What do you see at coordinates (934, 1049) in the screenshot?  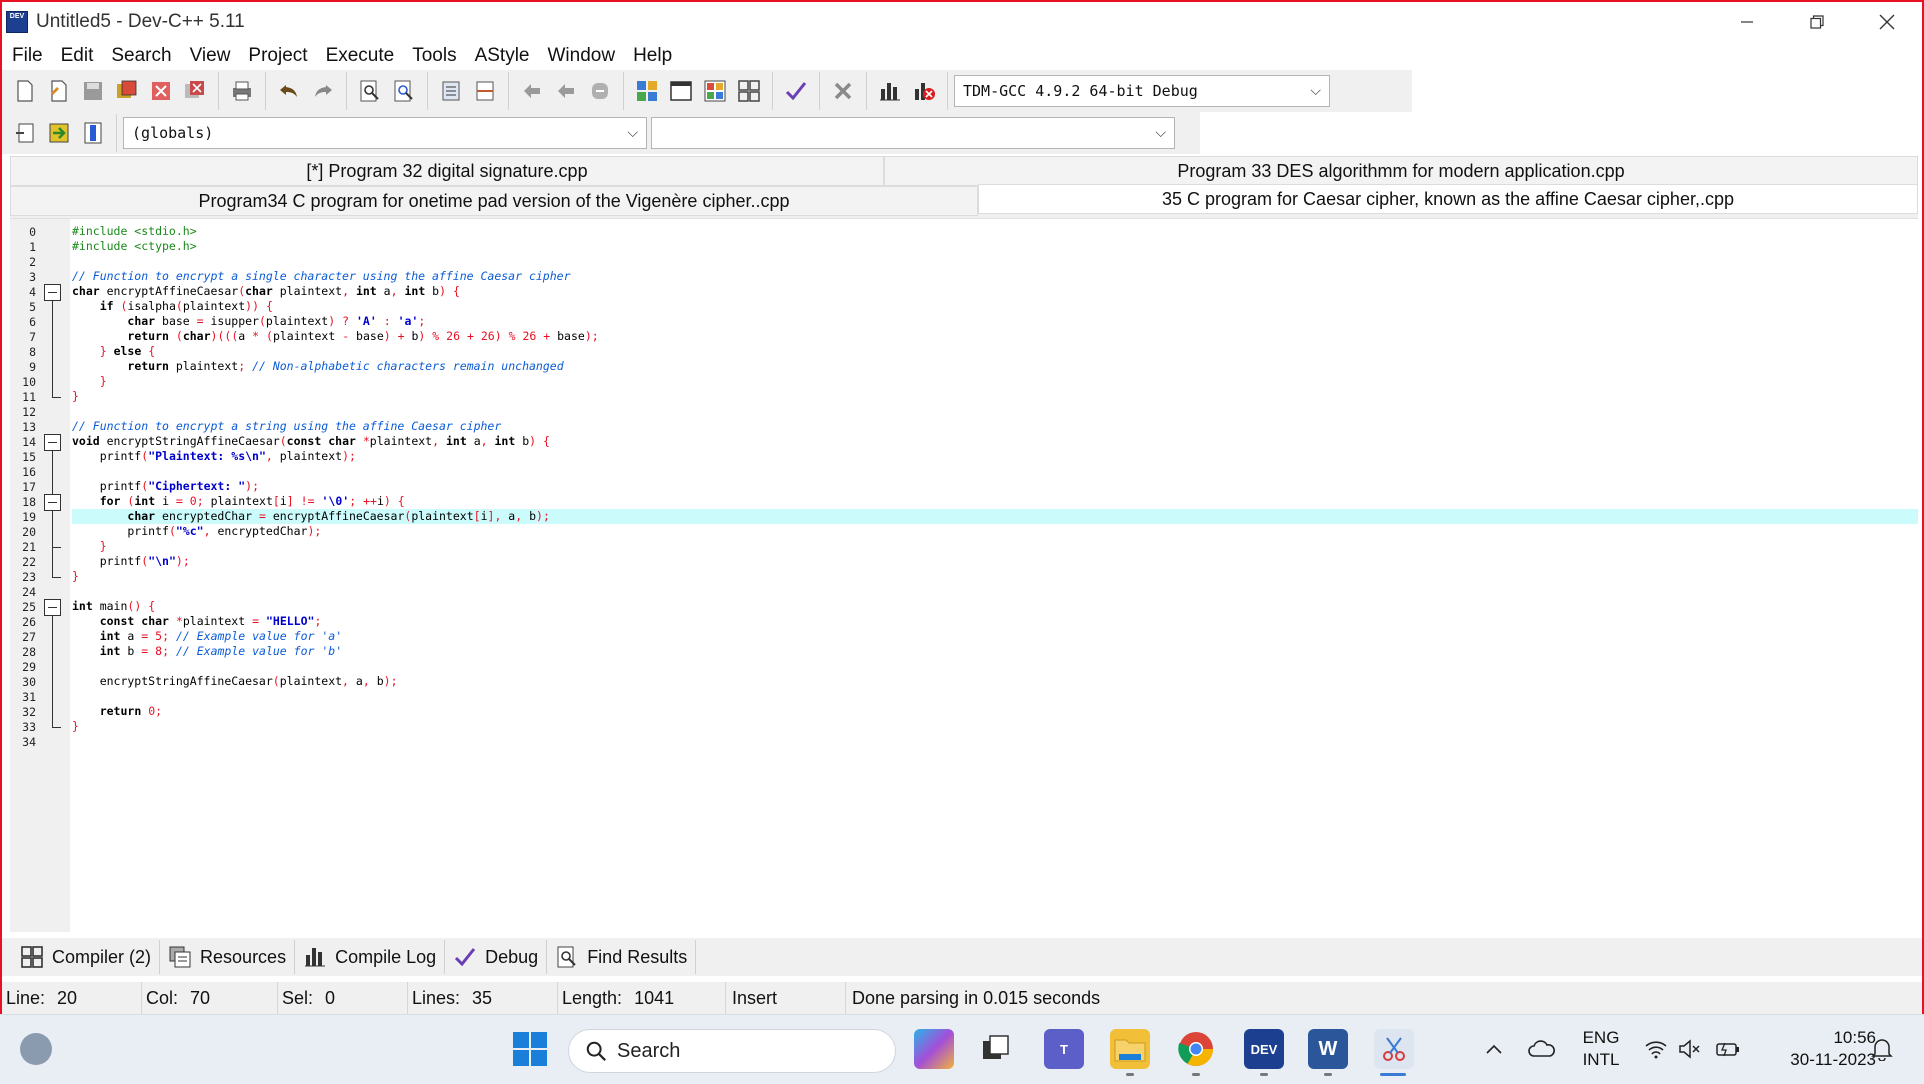 I see `copilot-icon` at bounding box center [934, 1049].